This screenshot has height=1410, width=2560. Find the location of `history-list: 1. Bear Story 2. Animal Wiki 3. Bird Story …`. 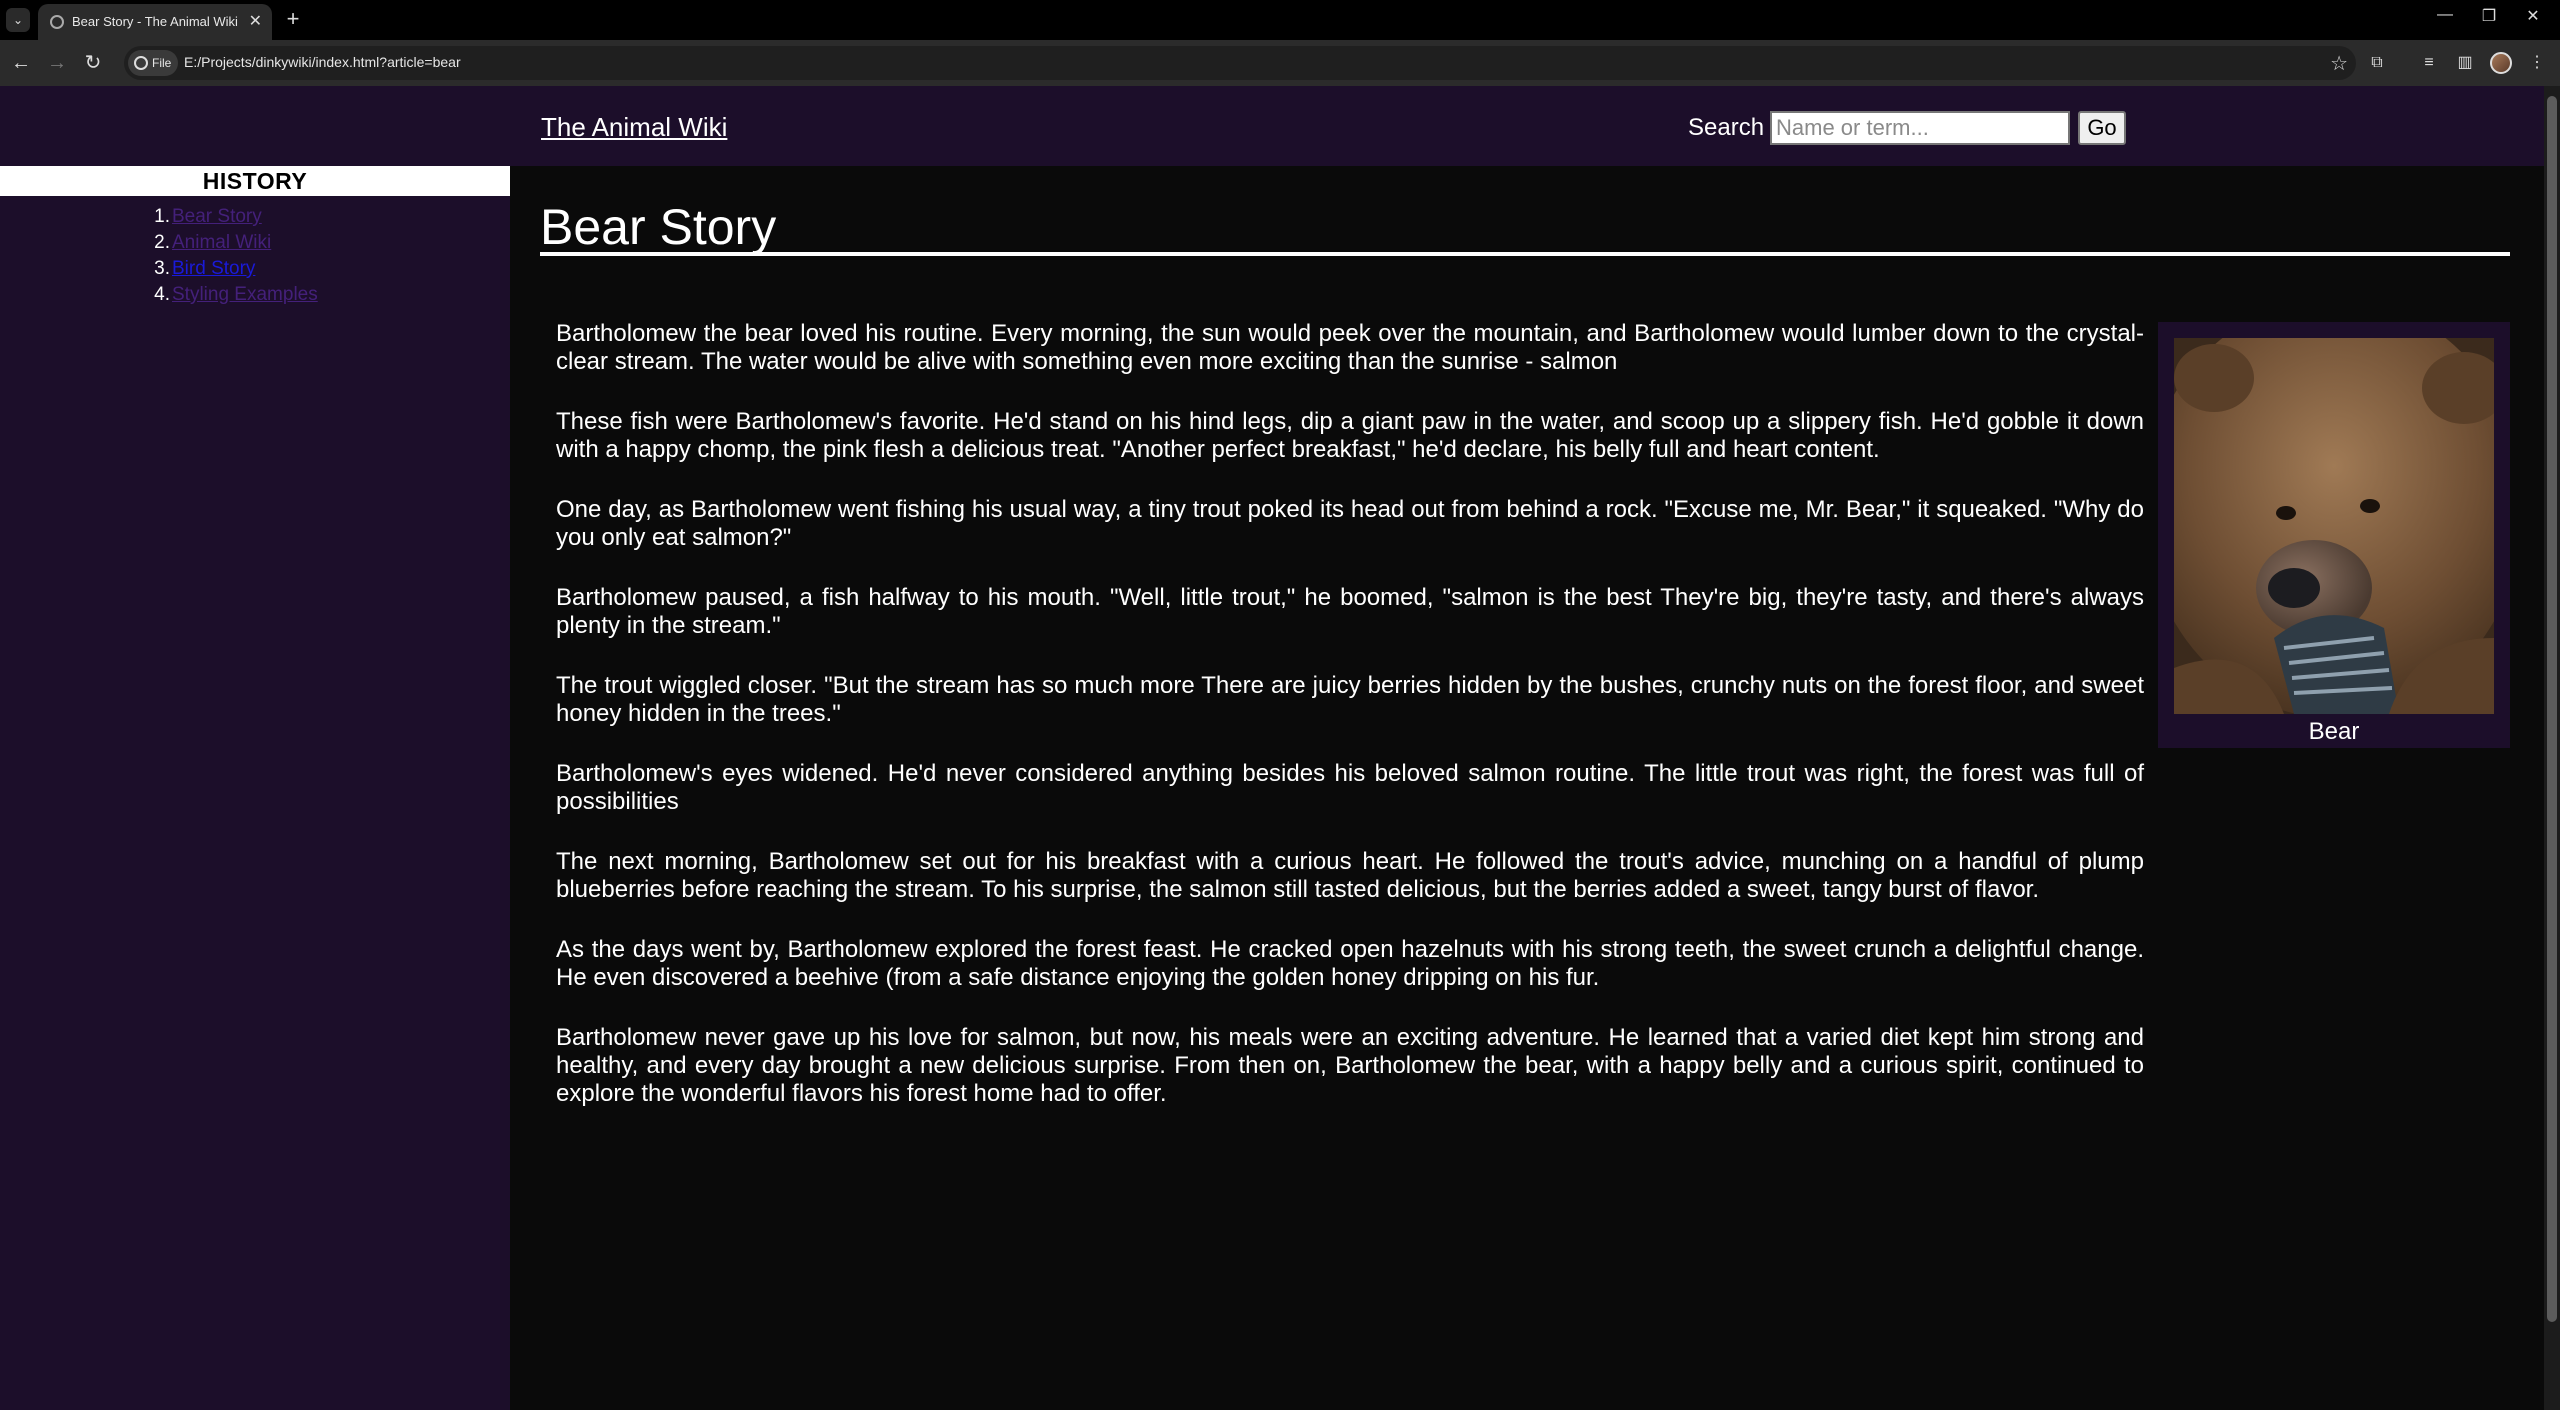

history-list: 1. Bear Story 2. Animal Wiki 3. Bird Story … is located at coordinates (233, 258).